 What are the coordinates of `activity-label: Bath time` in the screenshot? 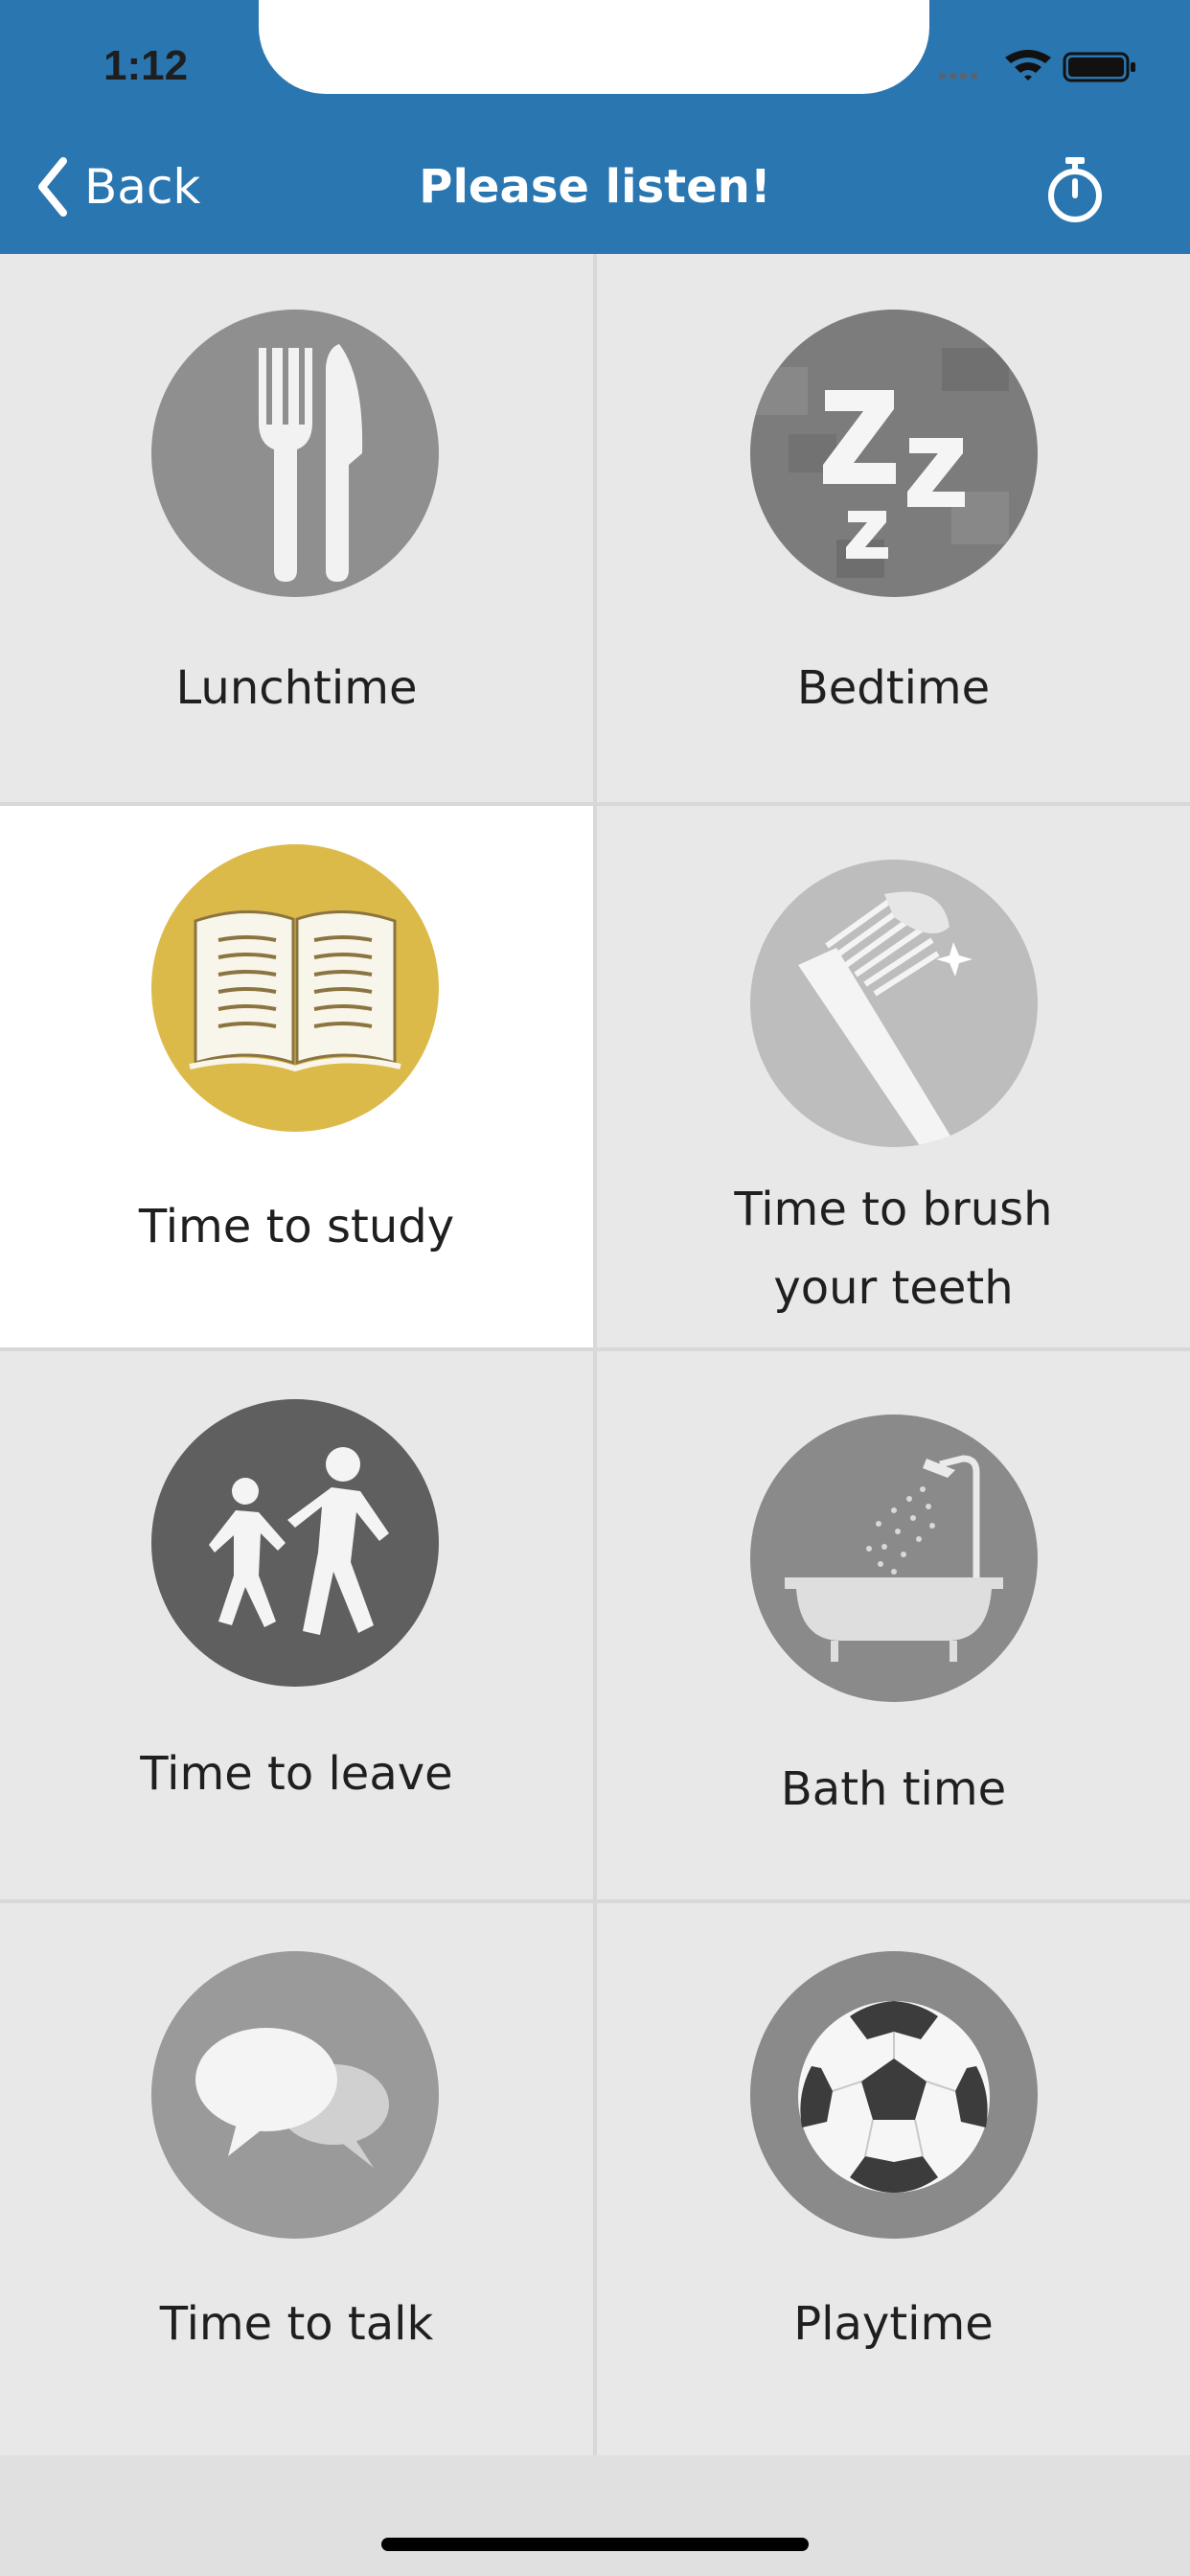 It's located at (894, 1789).